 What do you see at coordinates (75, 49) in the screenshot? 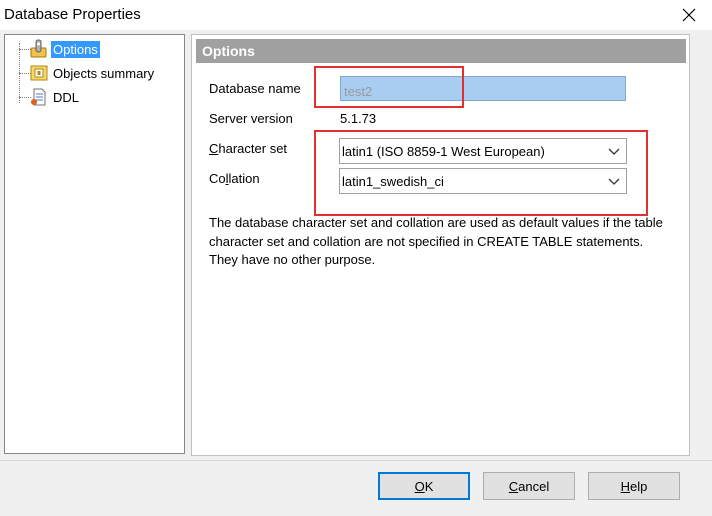
I see `tree-item-label: Options` at bounding box center [75, 49].